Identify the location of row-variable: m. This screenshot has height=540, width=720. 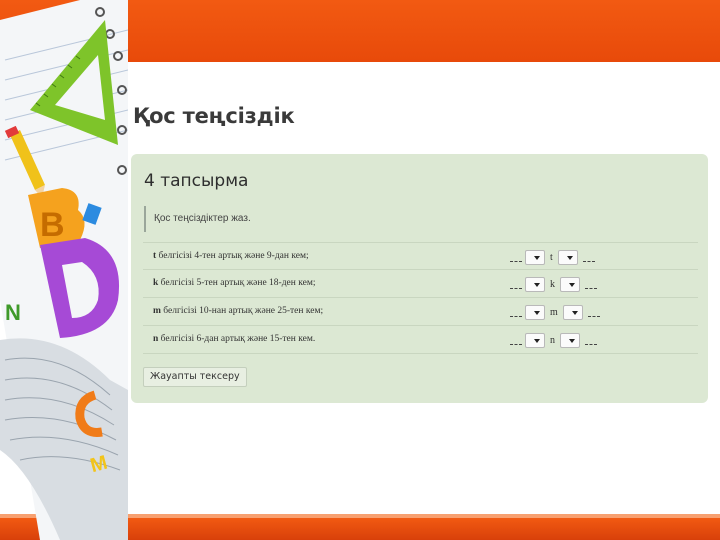
(157, 311).